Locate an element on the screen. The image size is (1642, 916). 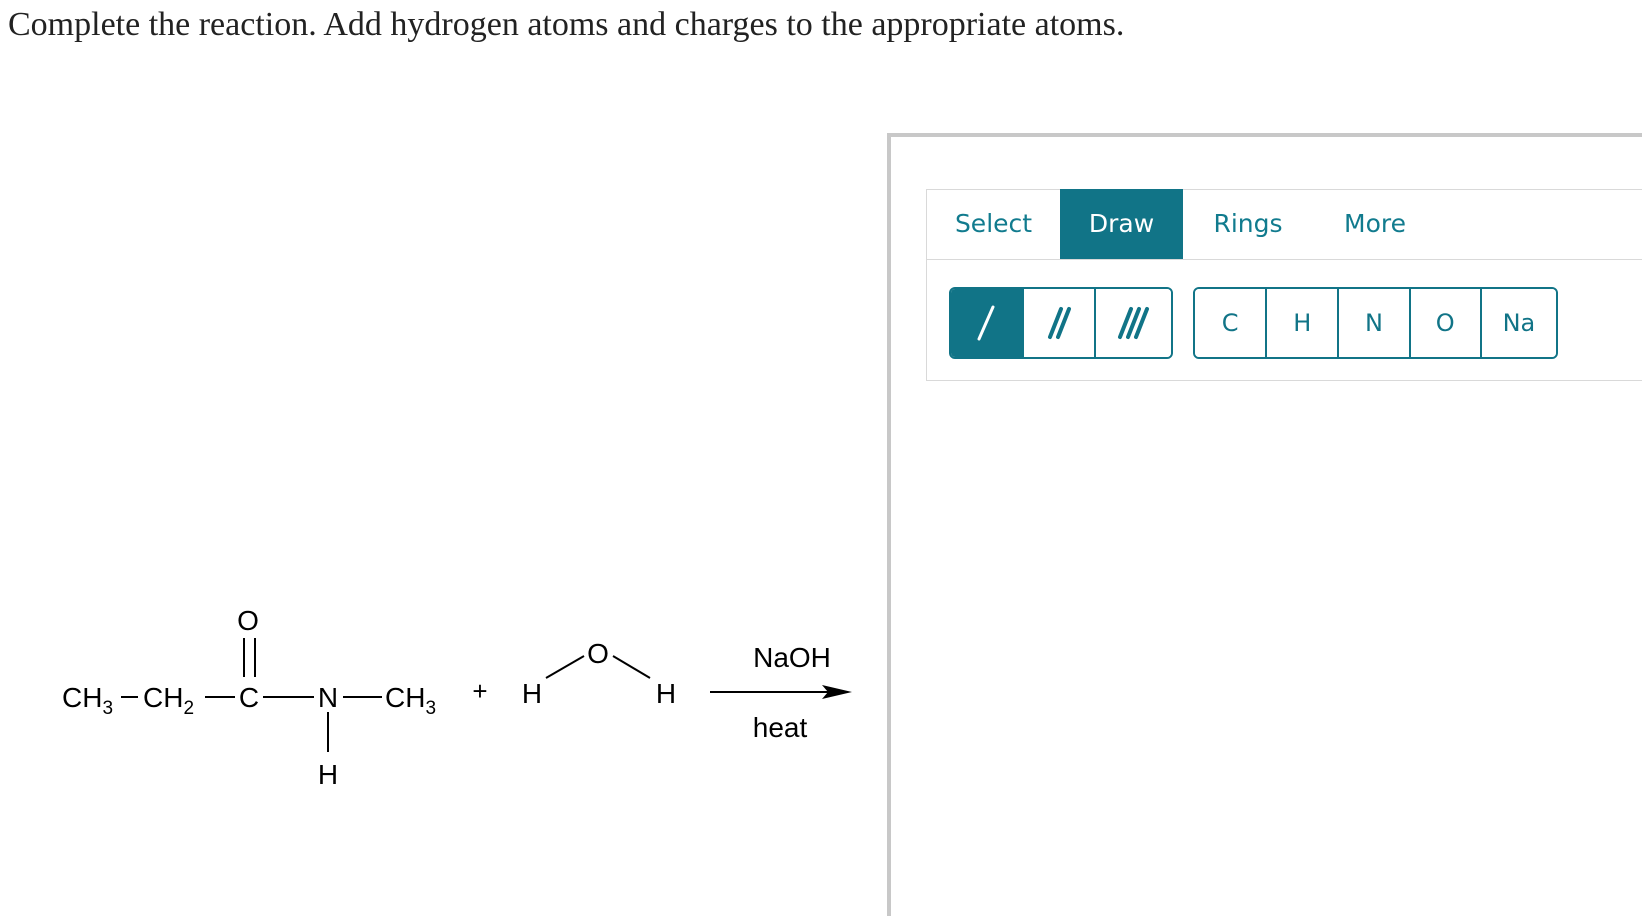
single-bond-icon is located at coordinates (986, 323).